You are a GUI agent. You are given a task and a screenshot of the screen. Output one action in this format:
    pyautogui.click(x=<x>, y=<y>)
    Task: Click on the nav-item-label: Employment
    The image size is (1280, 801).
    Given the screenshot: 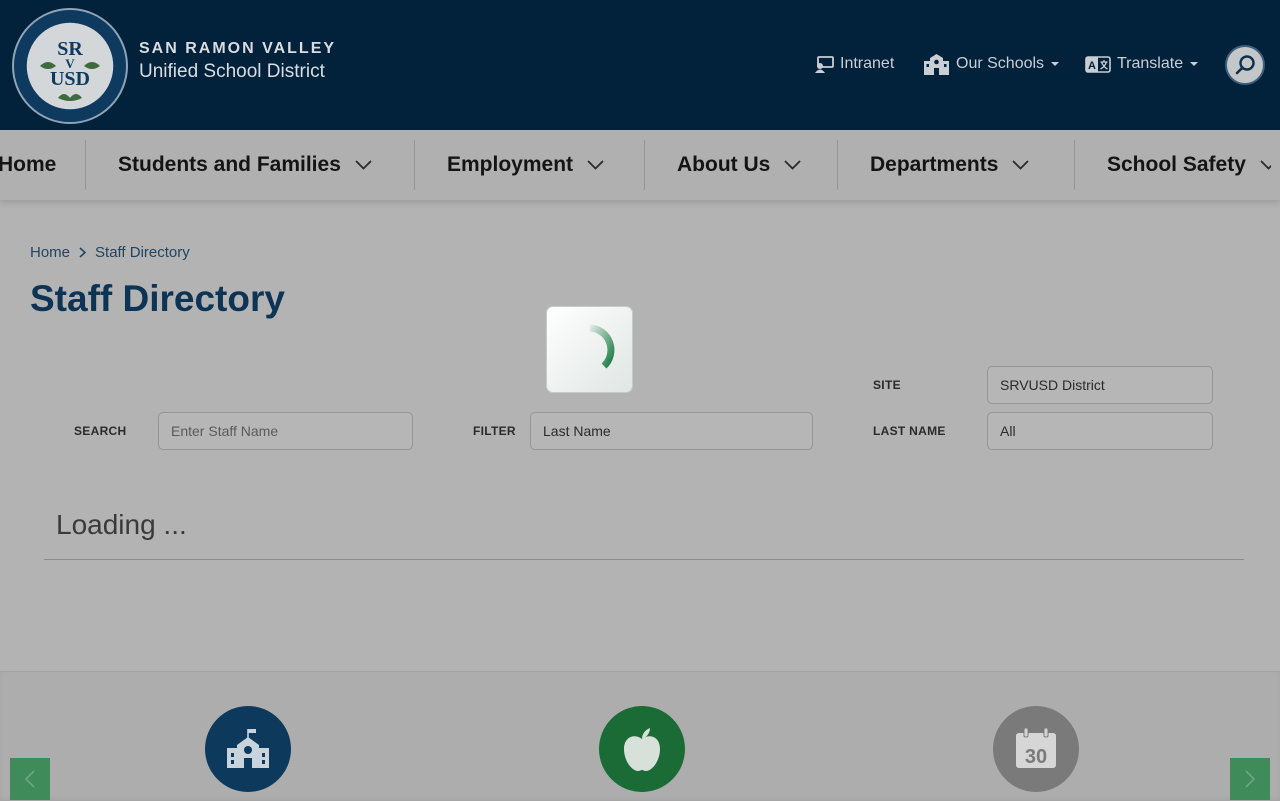 What is the action you would take?
    pyautogui.click(x=510, y=164)
    